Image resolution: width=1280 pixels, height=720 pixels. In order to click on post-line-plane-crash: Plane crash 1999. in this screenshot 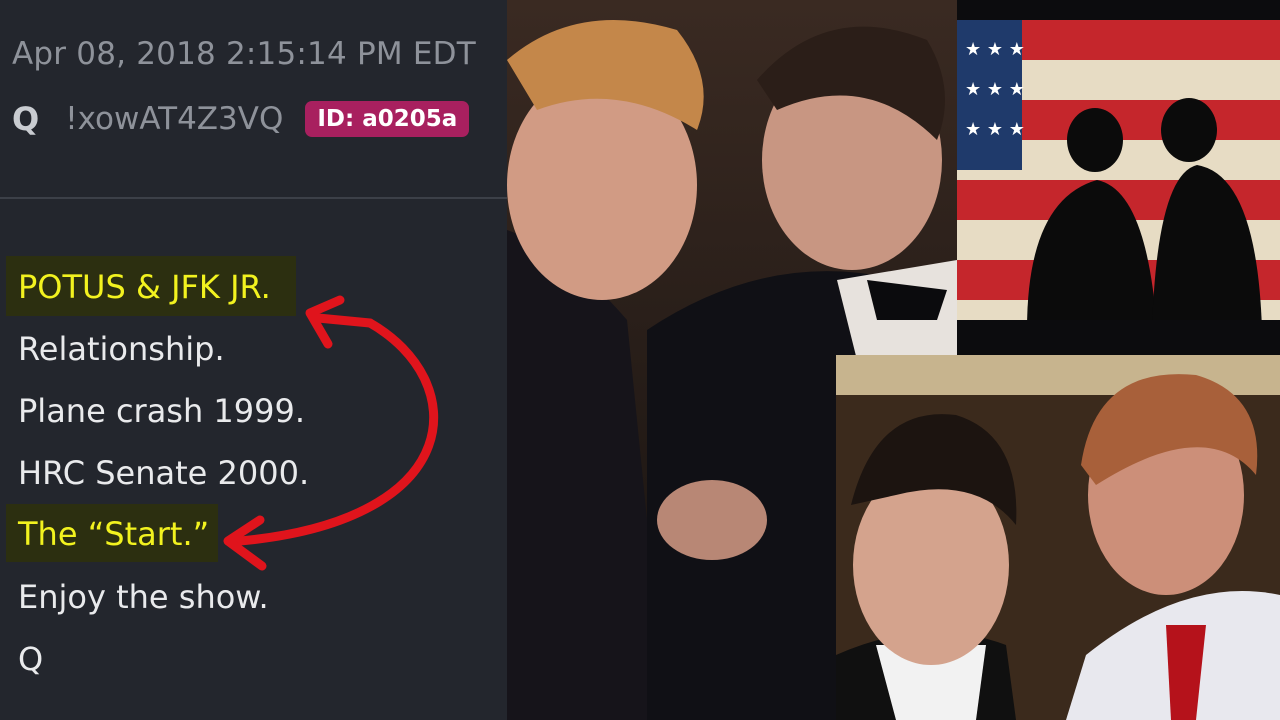, I will do `click(162, 411)`.